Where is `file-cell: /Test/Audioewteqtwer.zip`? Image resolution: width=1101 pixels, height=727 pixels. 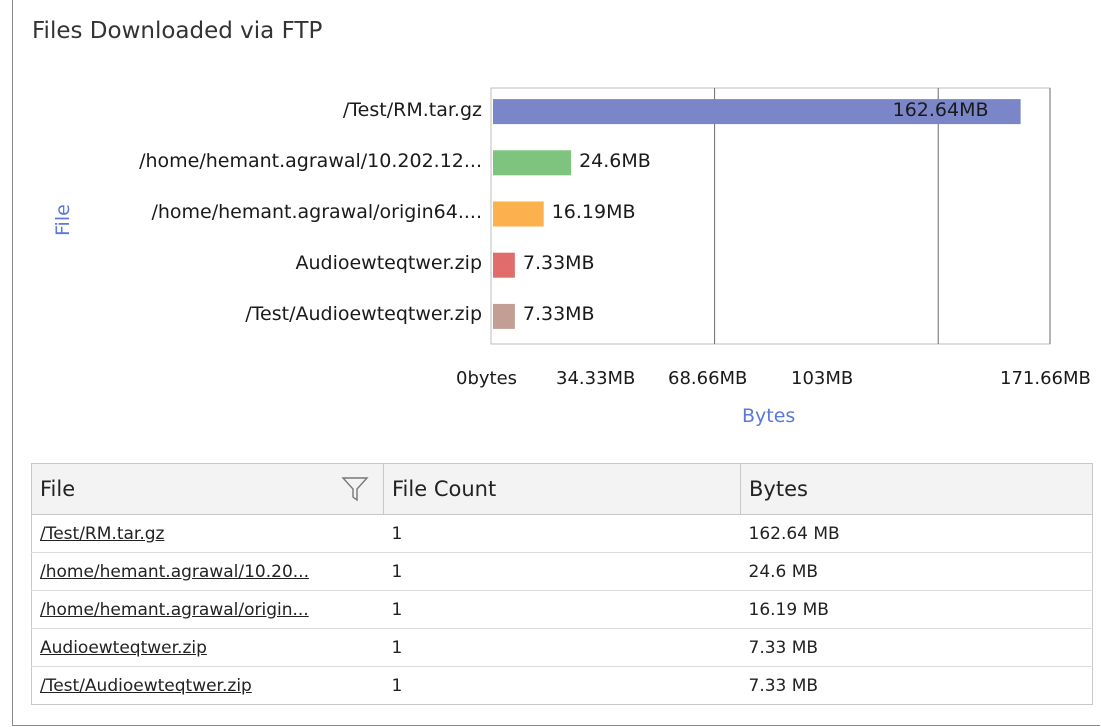 file-cell: /Test/Audioewteqtwer.zip is located at coordinates (208, 686).